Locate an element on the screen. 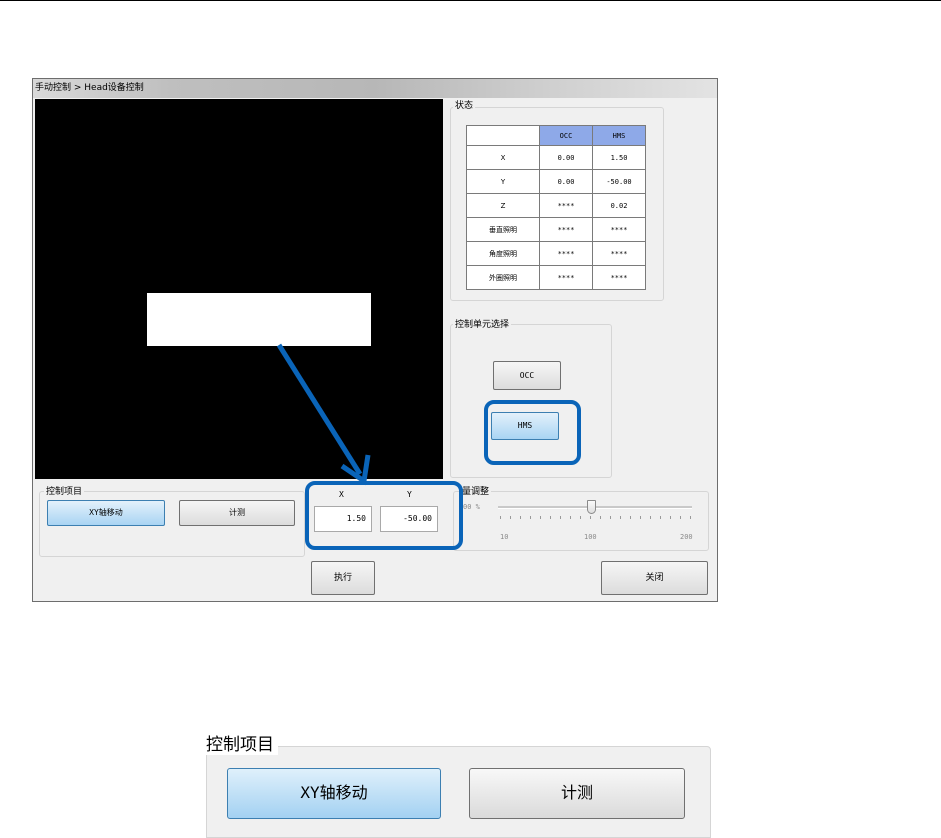 The image size is (941, 838). zoom-xy-move-button: XY轴移动 is located at coordinates (334, 793).